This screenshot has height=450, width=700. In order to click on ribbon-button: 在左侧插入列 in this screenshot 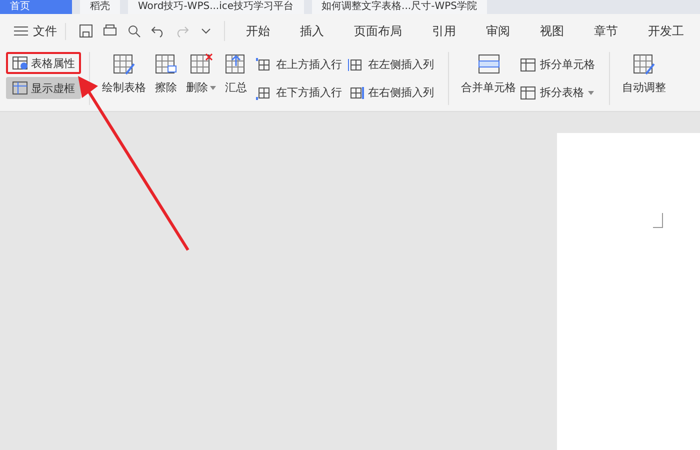, I will do `click(394, 64)`.